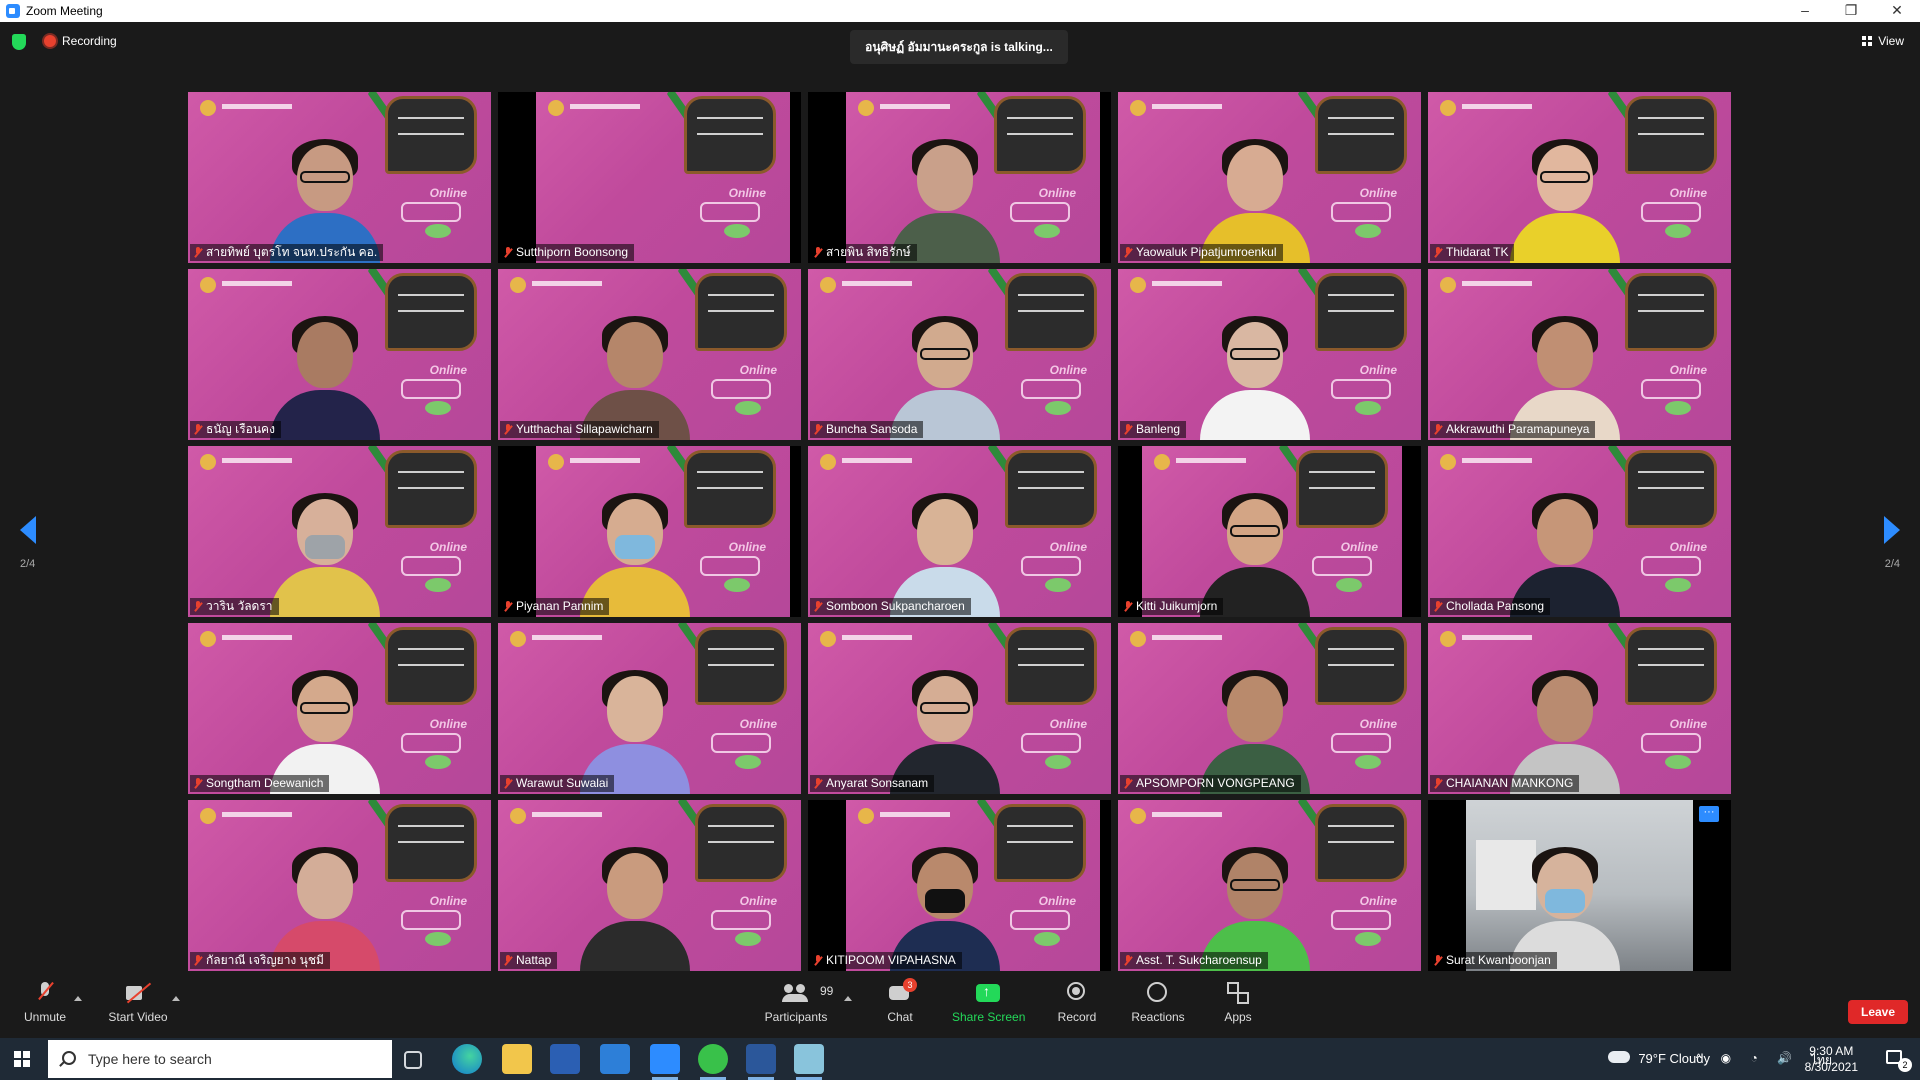 Image resolution: width=1920 pixels, height=1080 pixels. I want to click on video-tile: Online Thidarat TK, so click(1579, 177).